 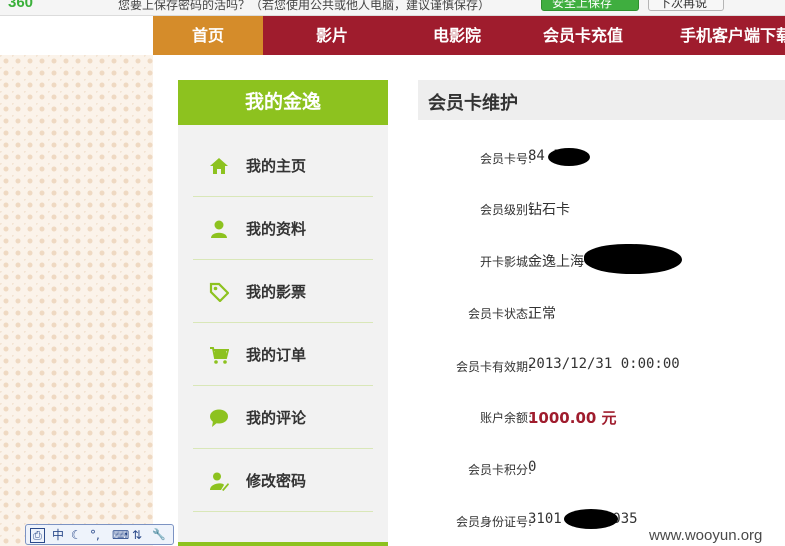 I want to click on nav-item-cinemas: 电影院, so click(x=457, y=35).